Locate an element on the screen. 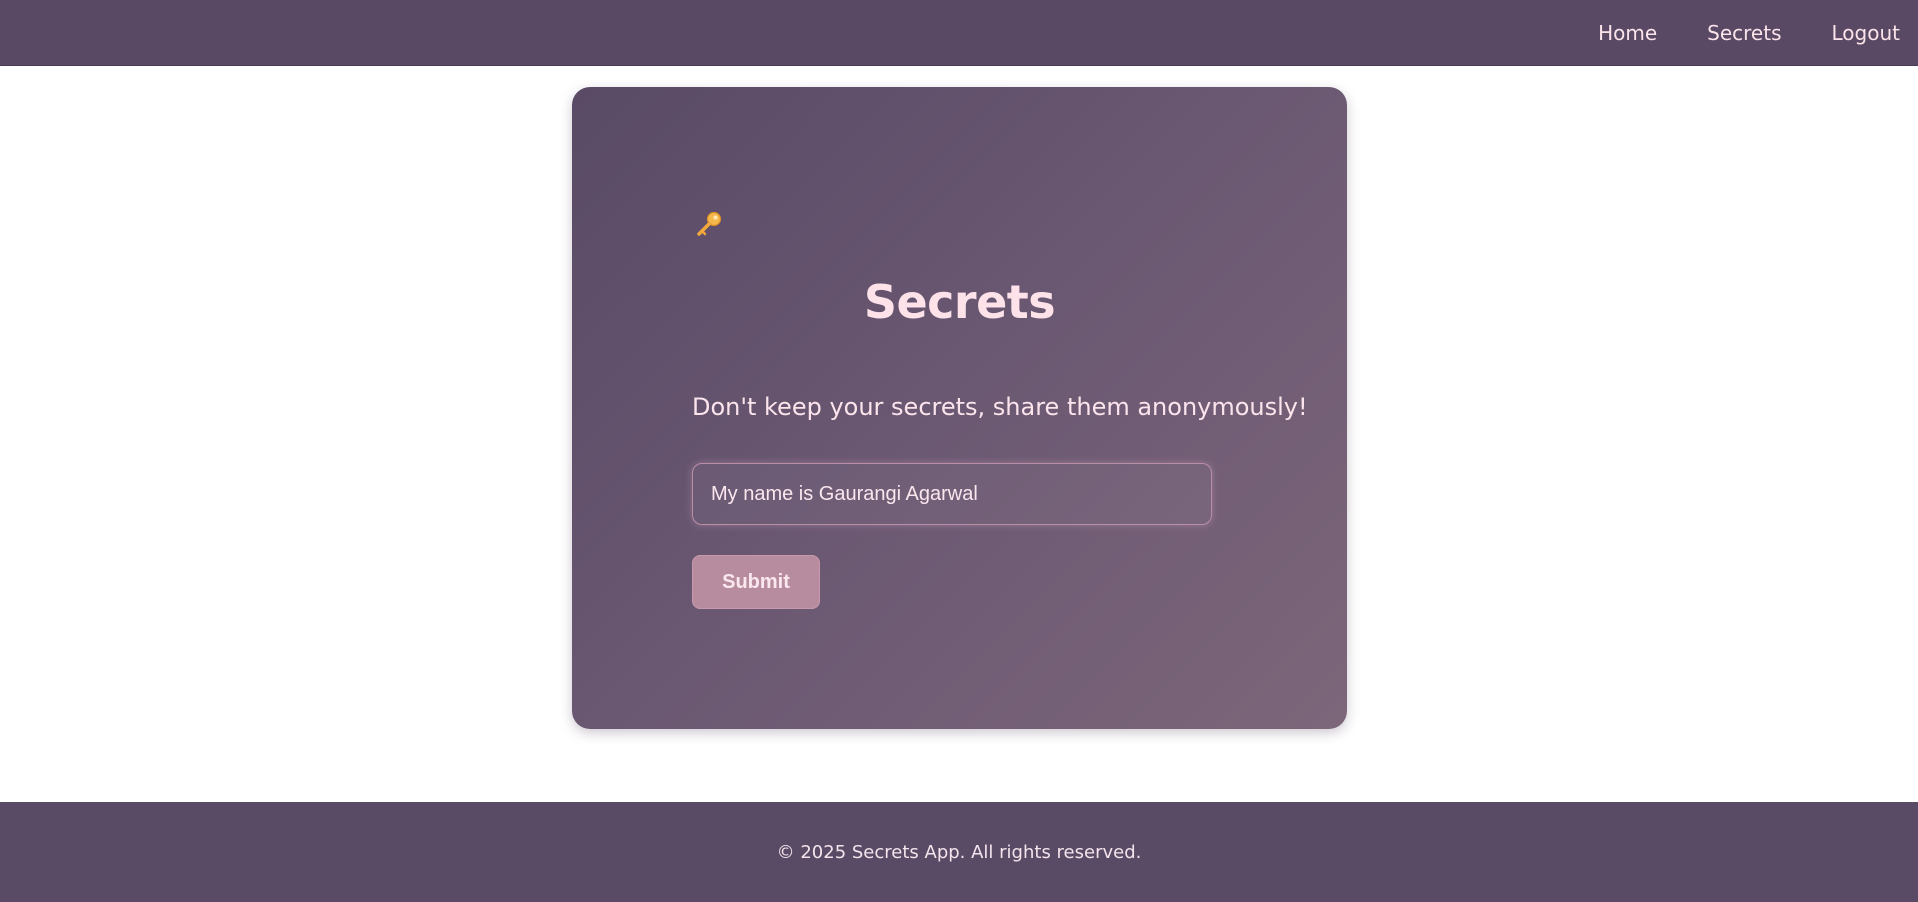  top-navbar: Home Secrets Logout is located at coordinates (959, 33).